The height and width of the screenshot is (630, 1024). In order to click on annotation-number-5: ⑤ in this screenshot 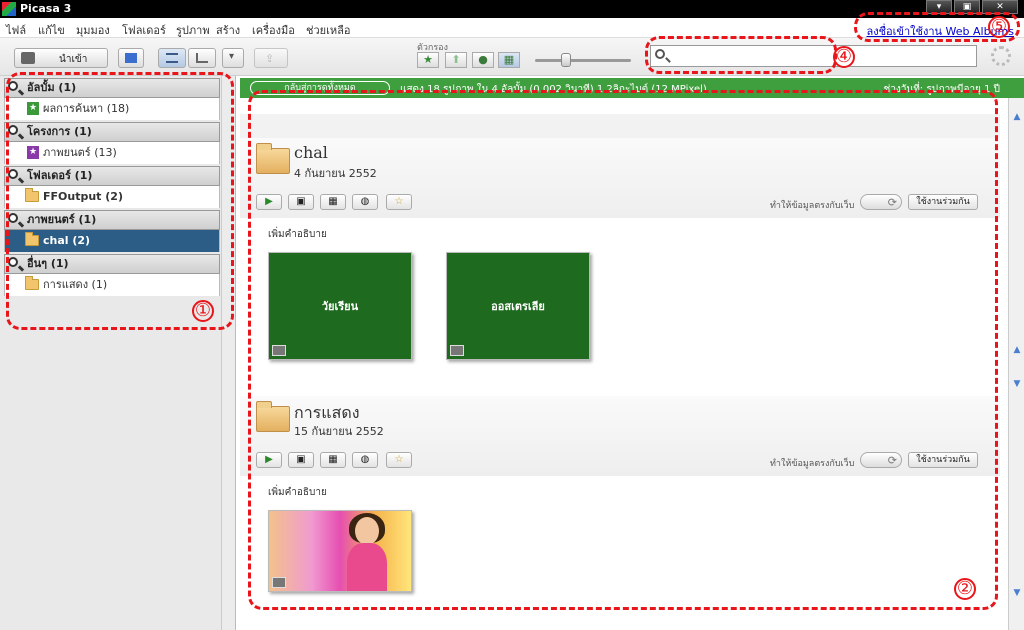, I will do `click(999, 27)`.